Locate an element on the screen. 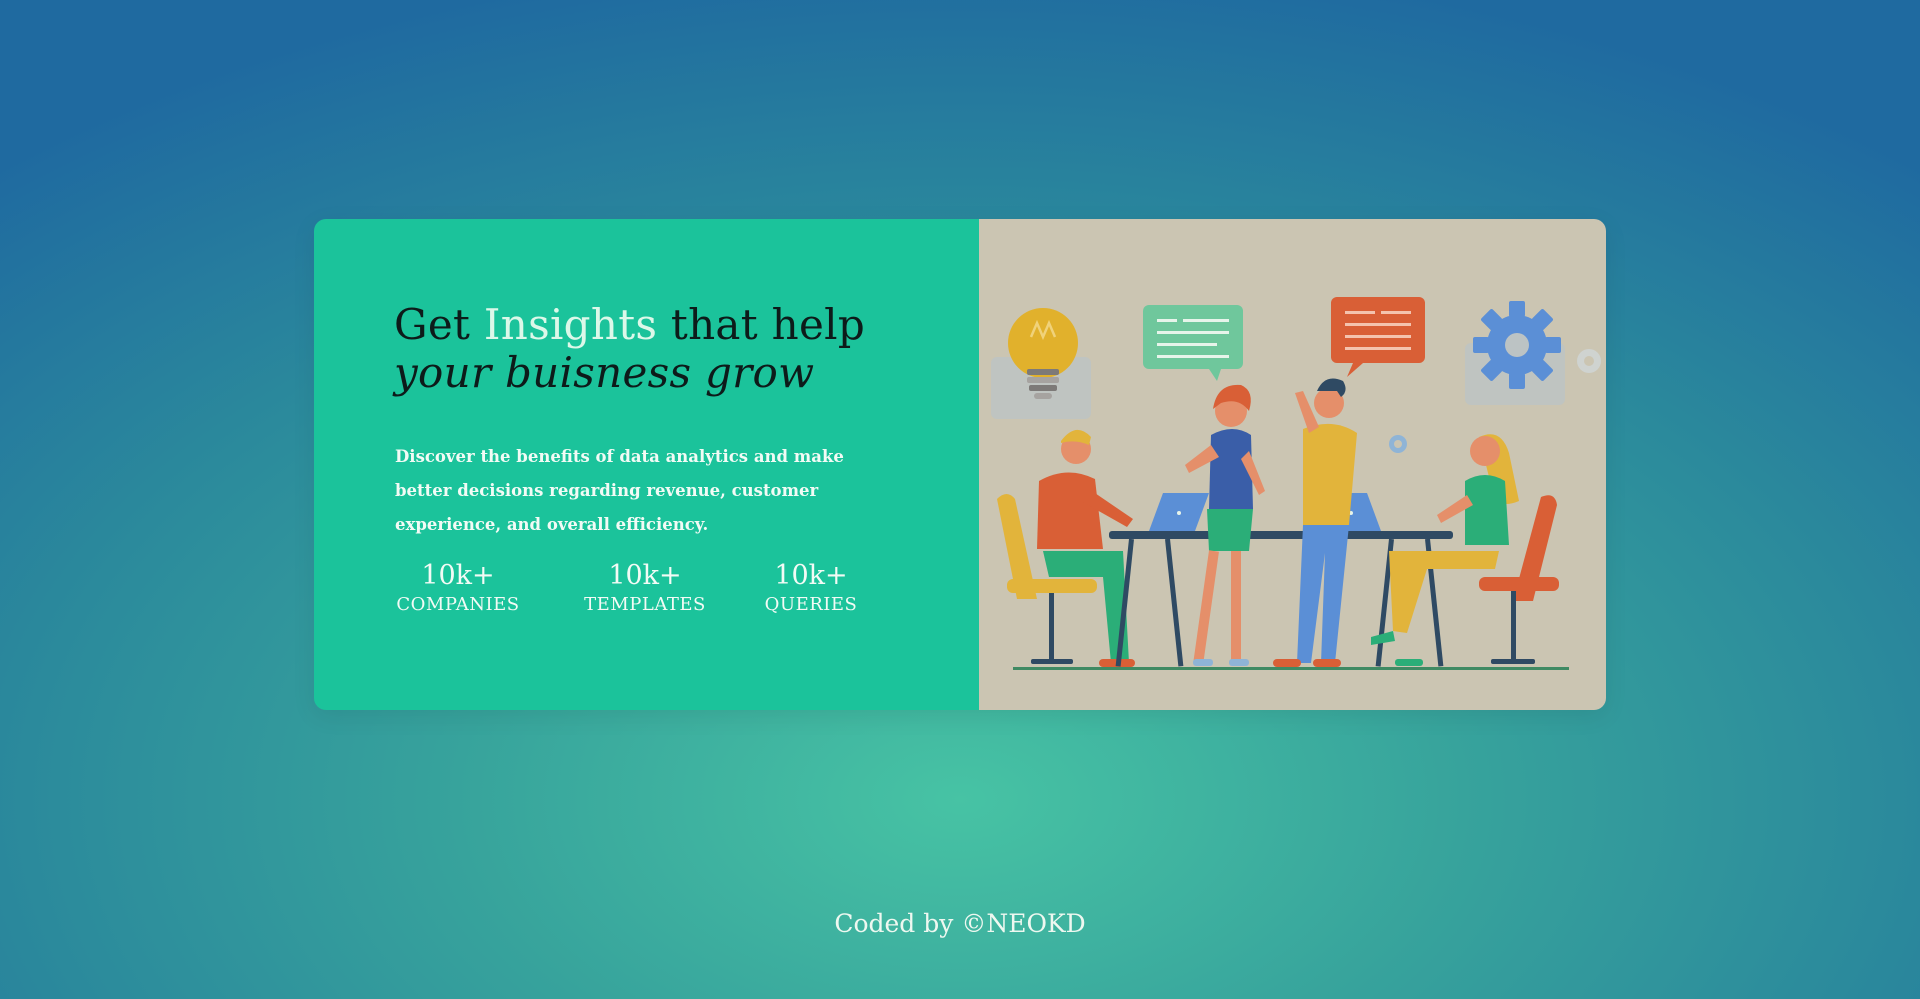 Image resolution: width=1920 pixels, height=999 pixels. floor-line is located at coordinates (1291, 668).